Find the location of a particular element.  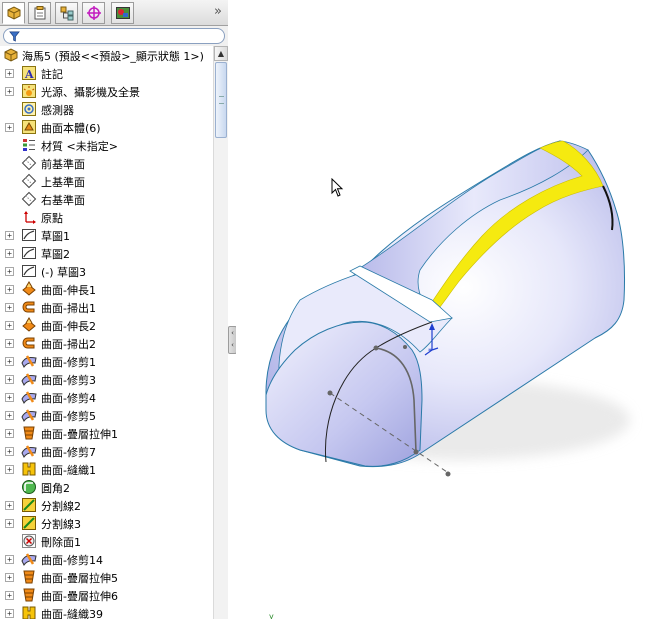

tree-item: + 曲面-掃出1 is located at coordinates (106, 307).